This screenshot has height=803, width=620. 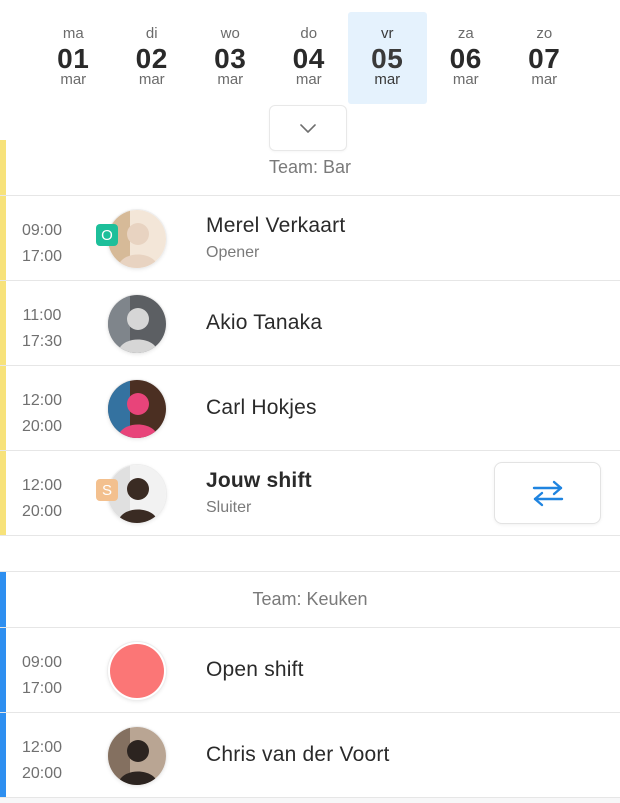 I want to click on shift-row: 11:00 17:30 Akio Tanaka, so click(x=310, y=323).